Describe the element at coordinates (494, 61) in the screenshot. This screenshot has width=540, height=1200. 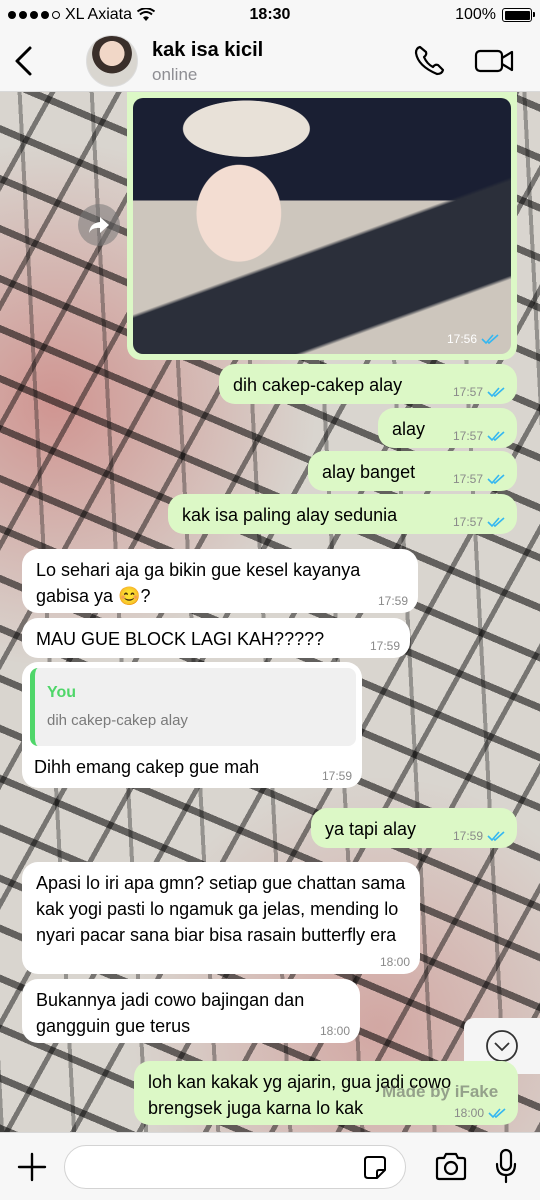
I see `video-camera-icon` at that location.